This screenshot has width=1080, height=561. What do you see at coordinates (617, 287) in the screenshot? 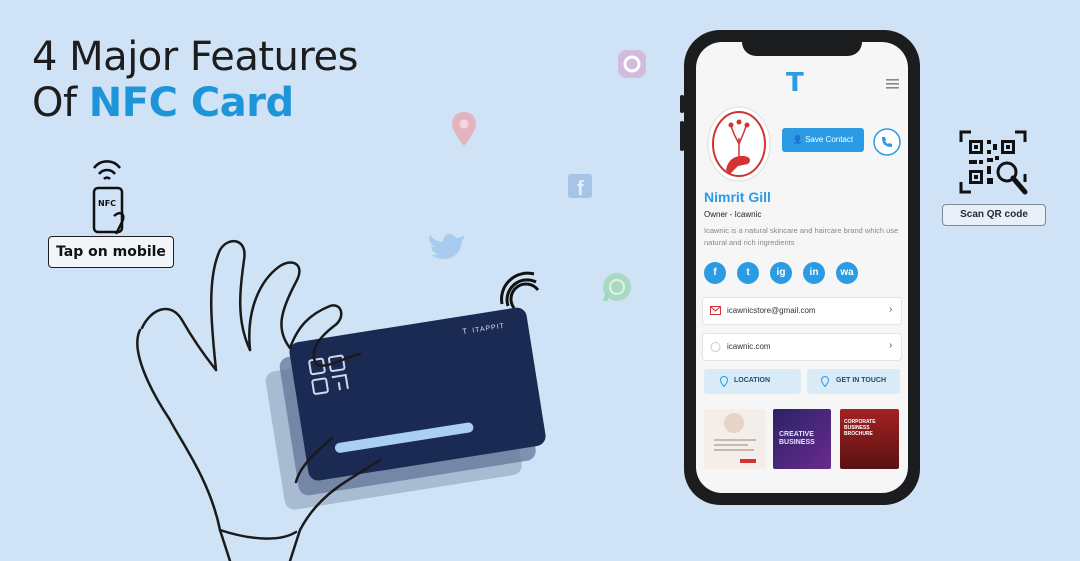
I see `whatsapp-icon` at bounding box center [617, 287].